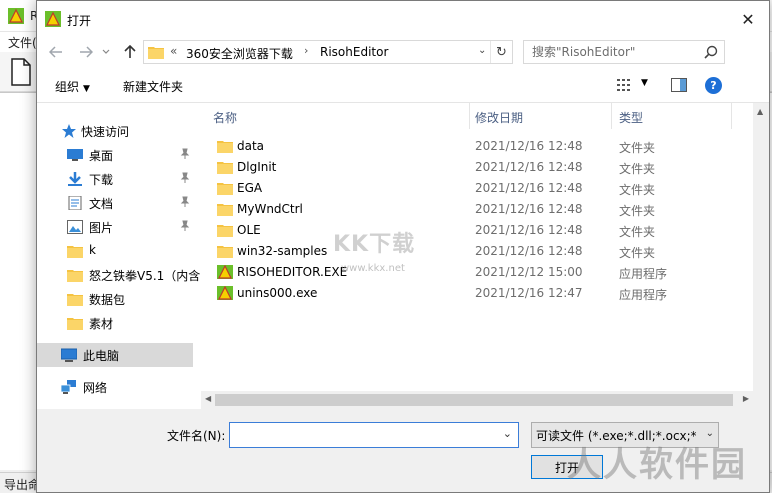 The image size is (772, 493). I want to click on address-bar: « 360安全浏览器下载 › RisohEditor ⌄ ↻, so click(328, 52).